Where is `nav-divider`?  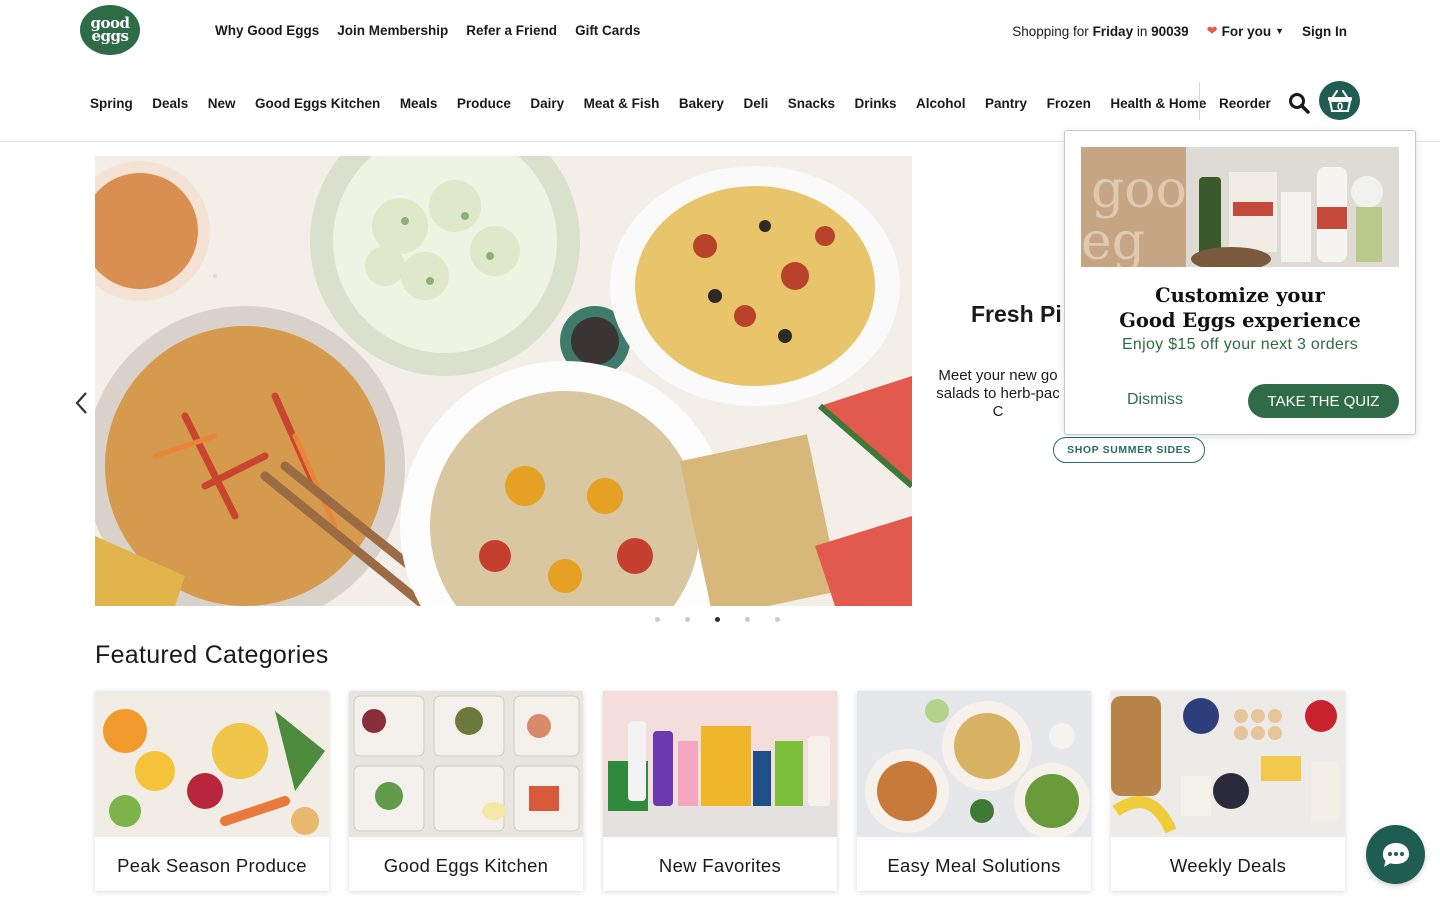
nav-divider is located at coordinates (1199, 101).